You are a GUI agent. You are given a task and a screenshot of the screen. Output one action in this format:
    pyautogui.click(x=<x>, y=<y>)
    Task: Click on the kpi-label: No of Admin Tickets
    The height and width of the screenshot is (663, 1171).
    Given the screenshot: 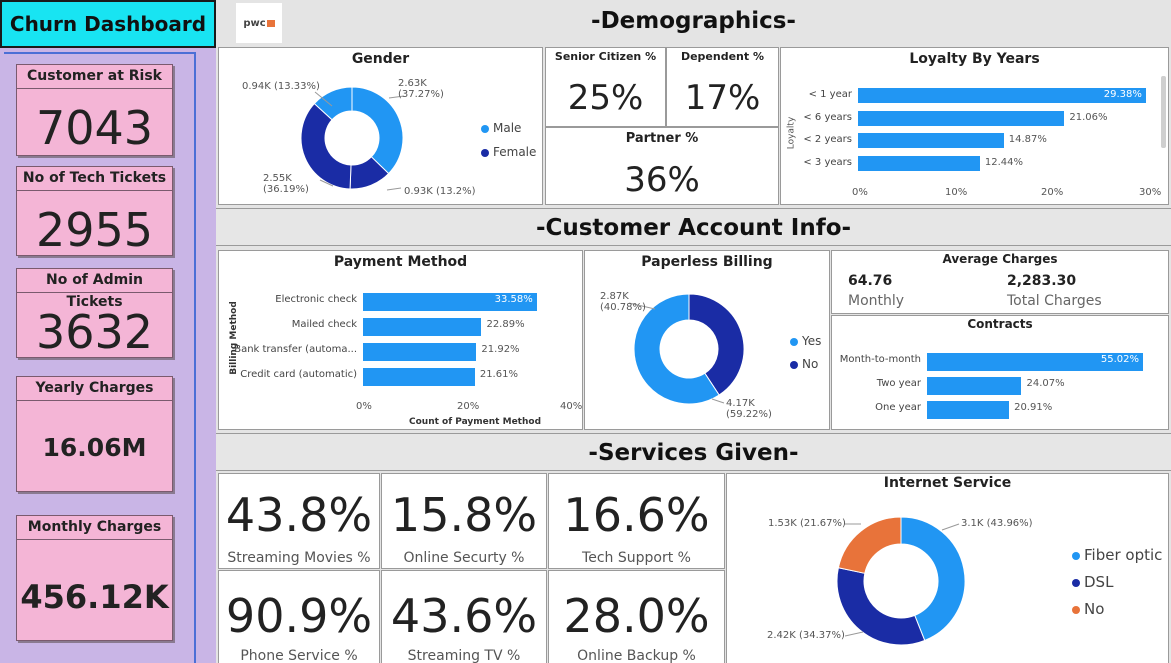 What is the action you would take?
    pyautogui.click(x=94, y=289)
    